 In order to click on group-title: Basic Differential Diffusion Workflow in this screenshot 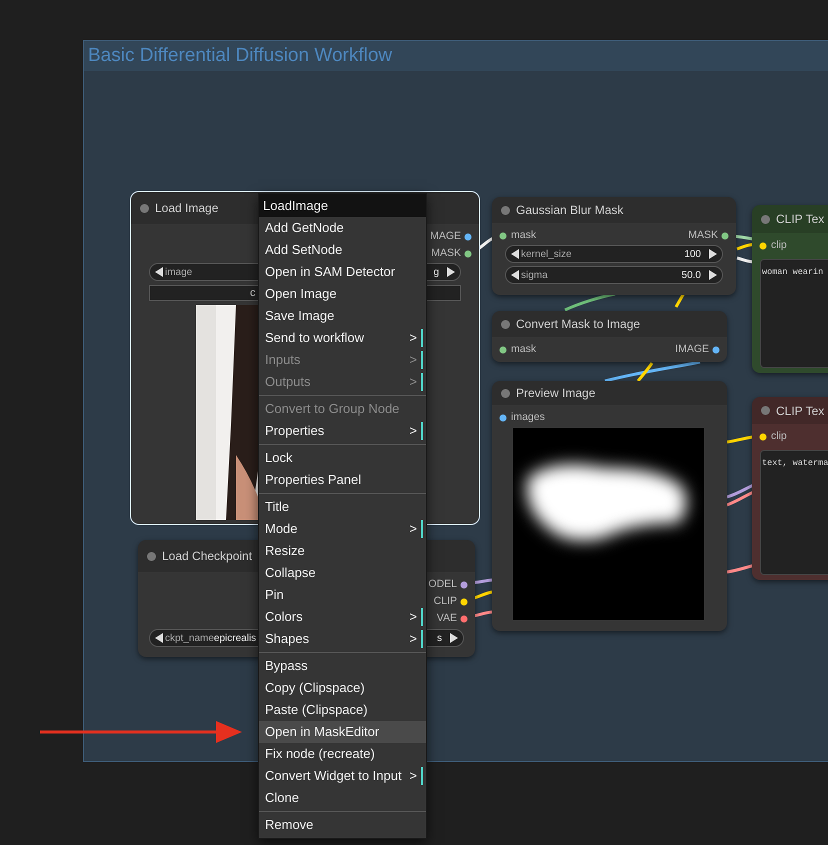, I will do `click(240, 56)`.